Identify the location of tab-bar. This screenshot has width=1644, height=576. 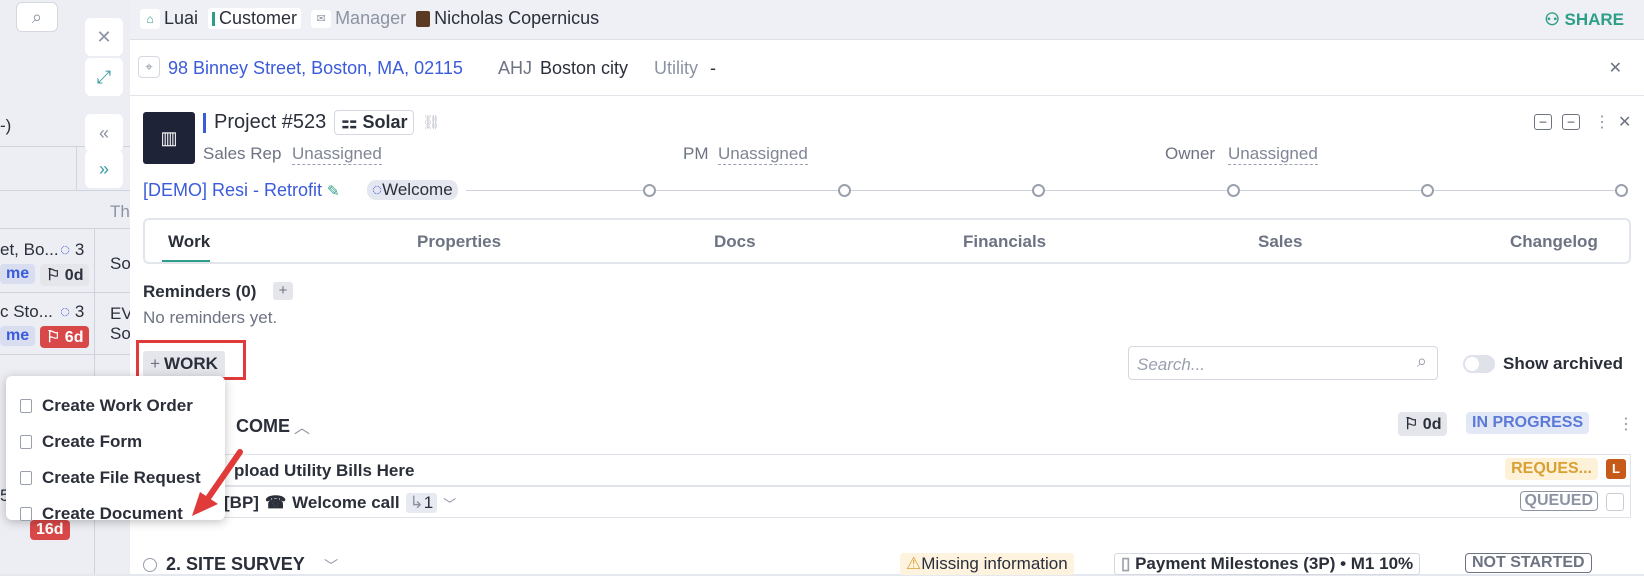
(887, 241).